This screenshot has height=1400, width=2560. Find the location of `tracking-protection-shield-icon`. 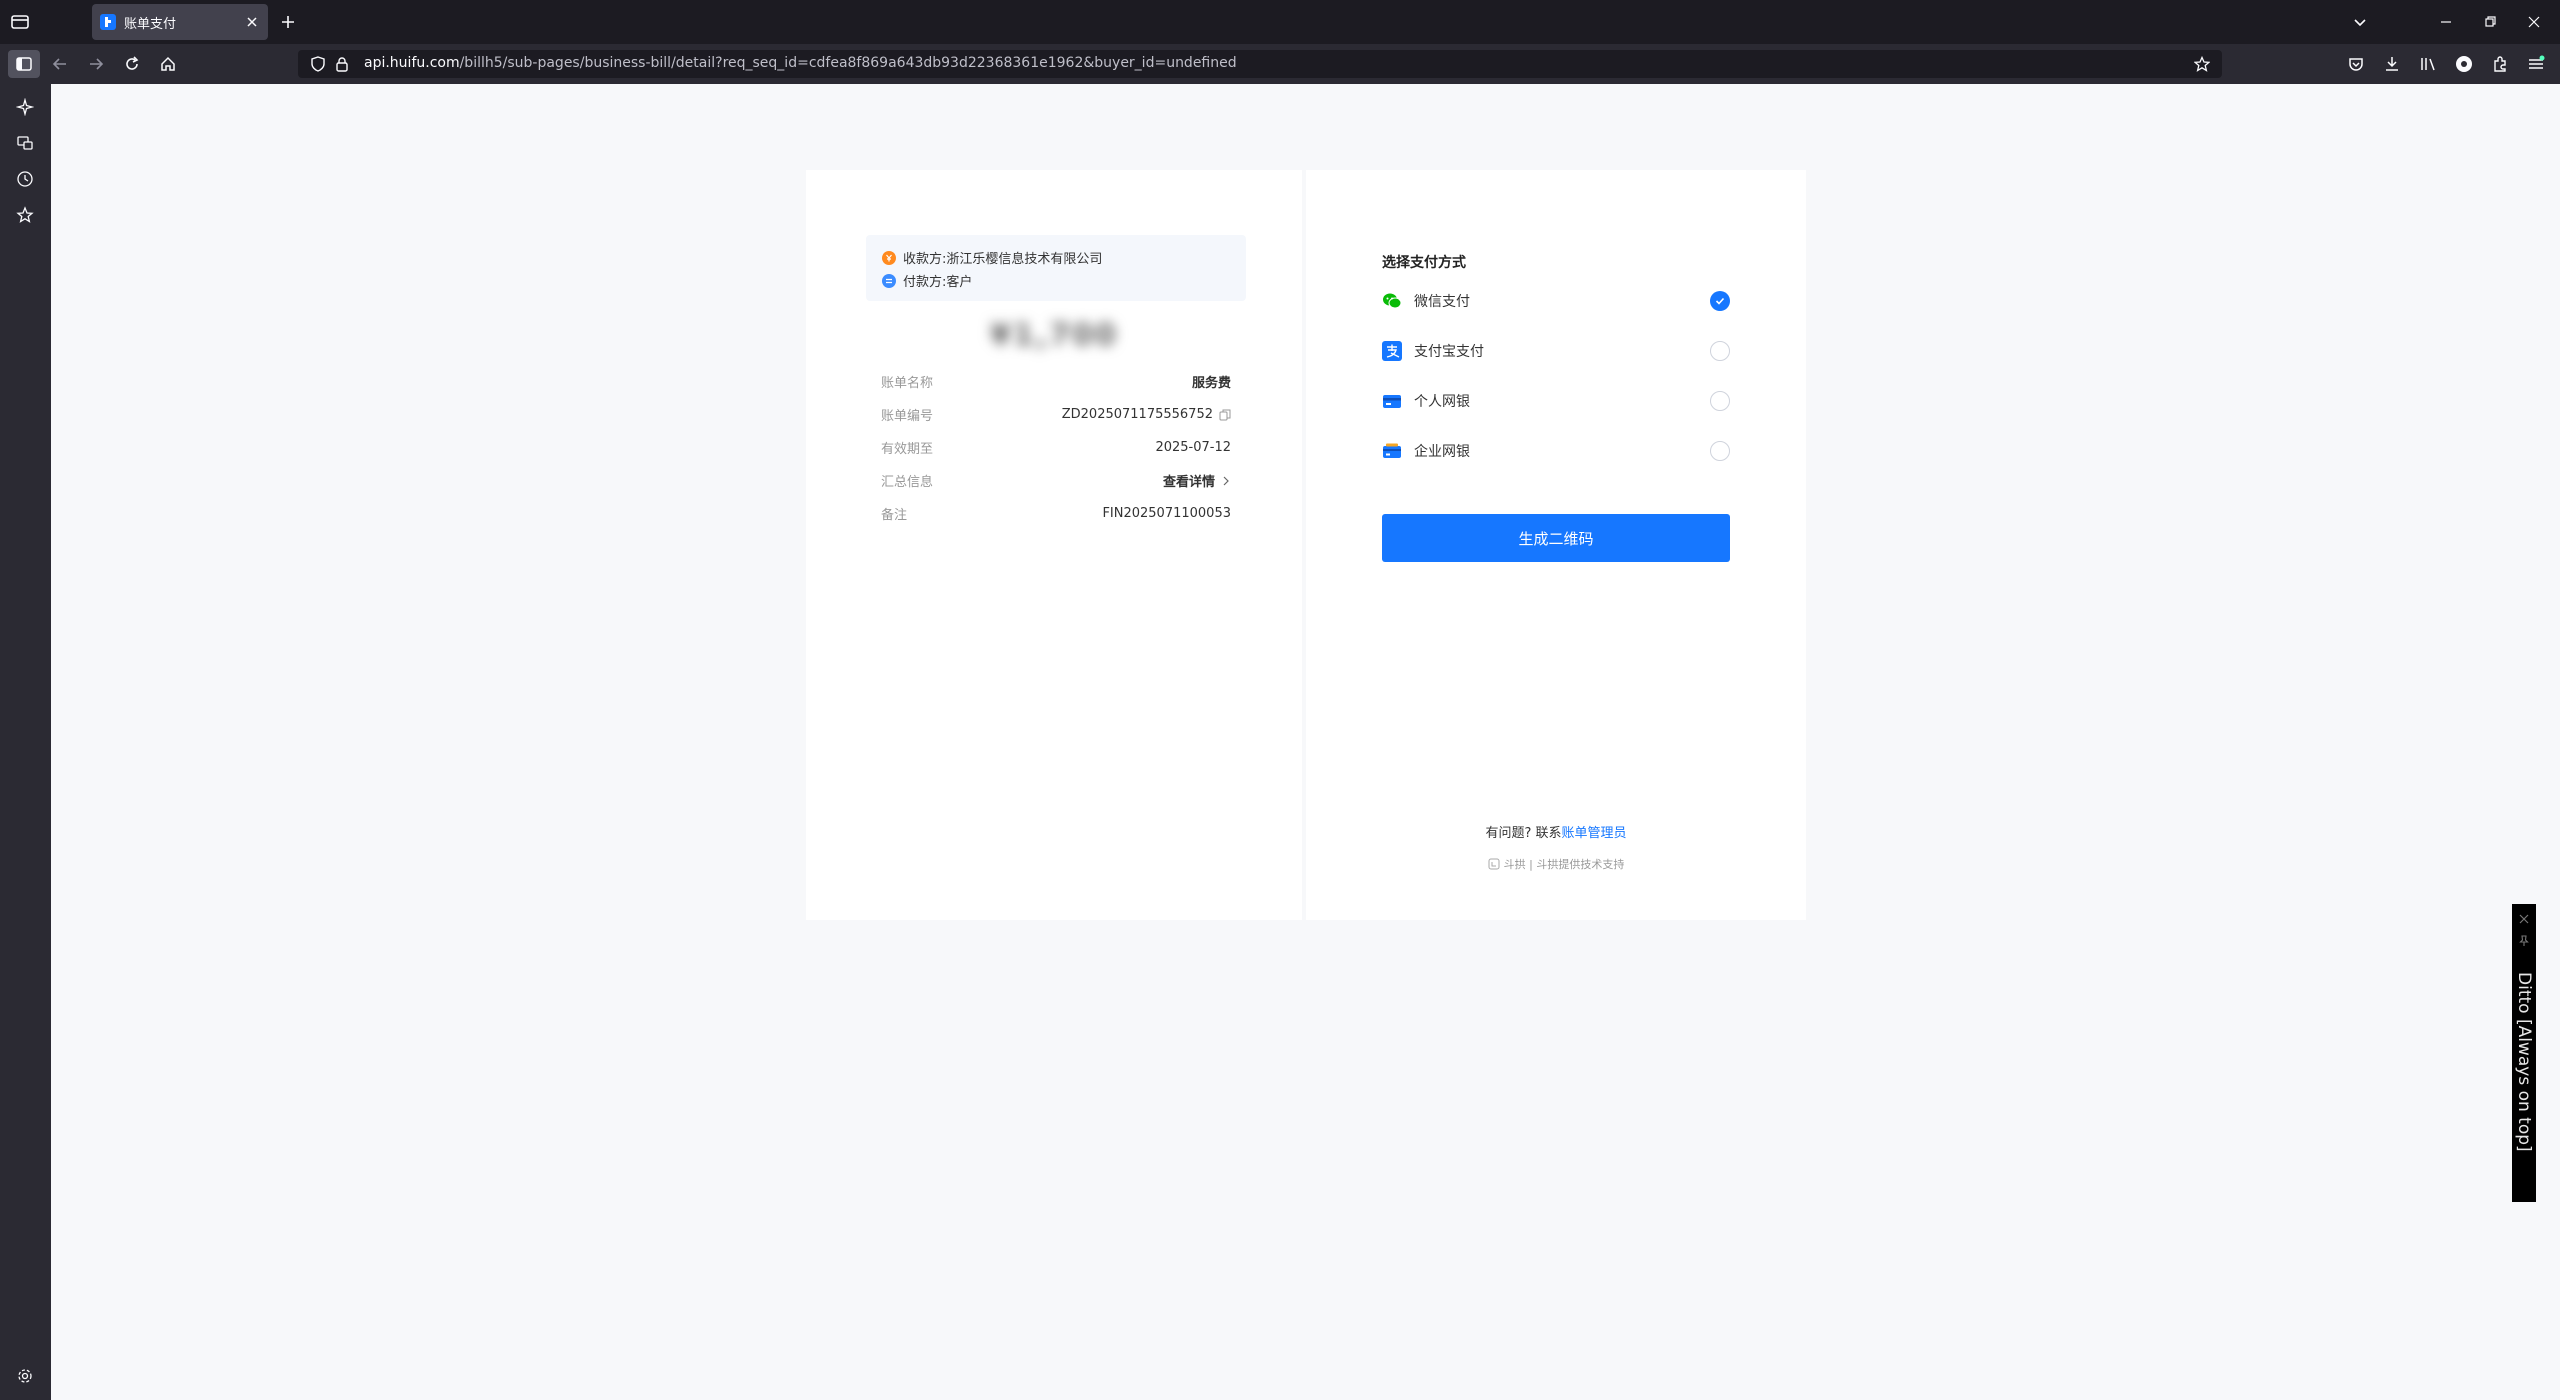

tracking-protection-shield-icon is located at coordinates (318, 64).